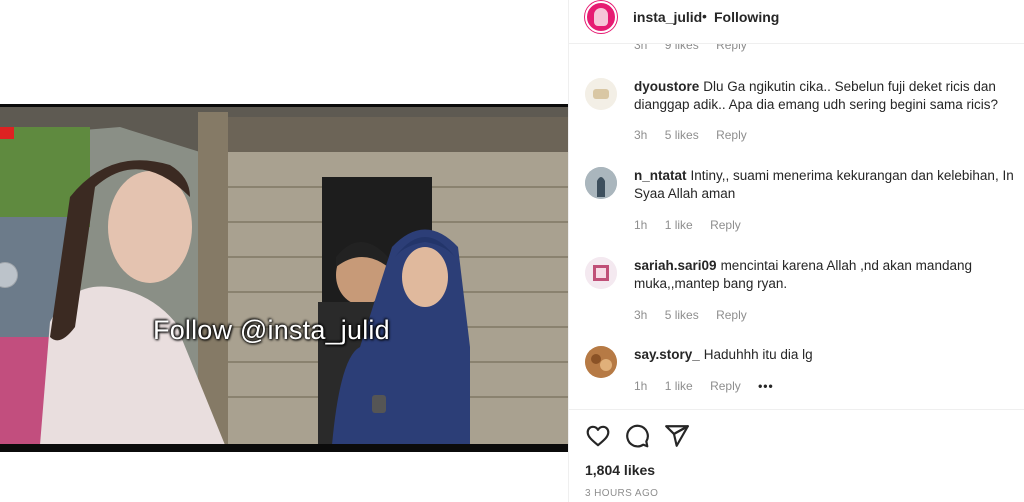 This screenshot has width=1024, height=502. I want to click on post-actions, so click(796, 434).